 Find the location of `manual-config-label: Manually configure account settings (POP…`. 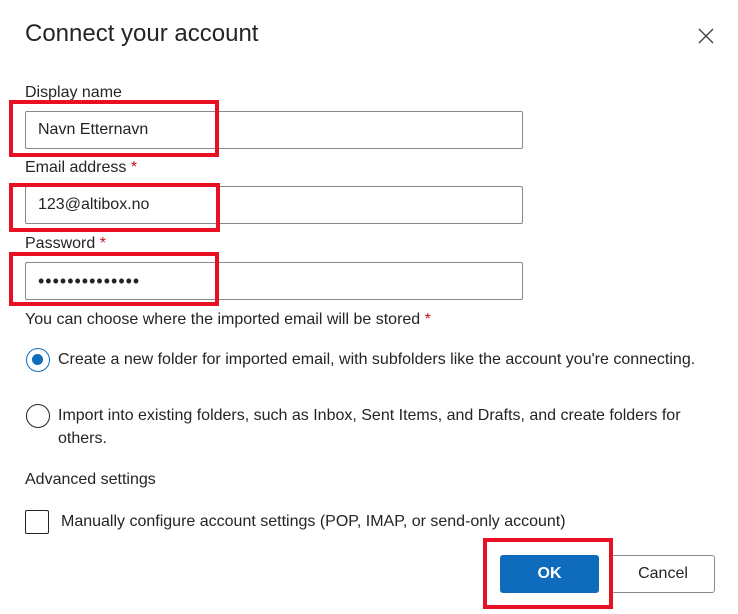

manual-config-label: Manually configure account settings (POP… is located at coordinates (313, 522).